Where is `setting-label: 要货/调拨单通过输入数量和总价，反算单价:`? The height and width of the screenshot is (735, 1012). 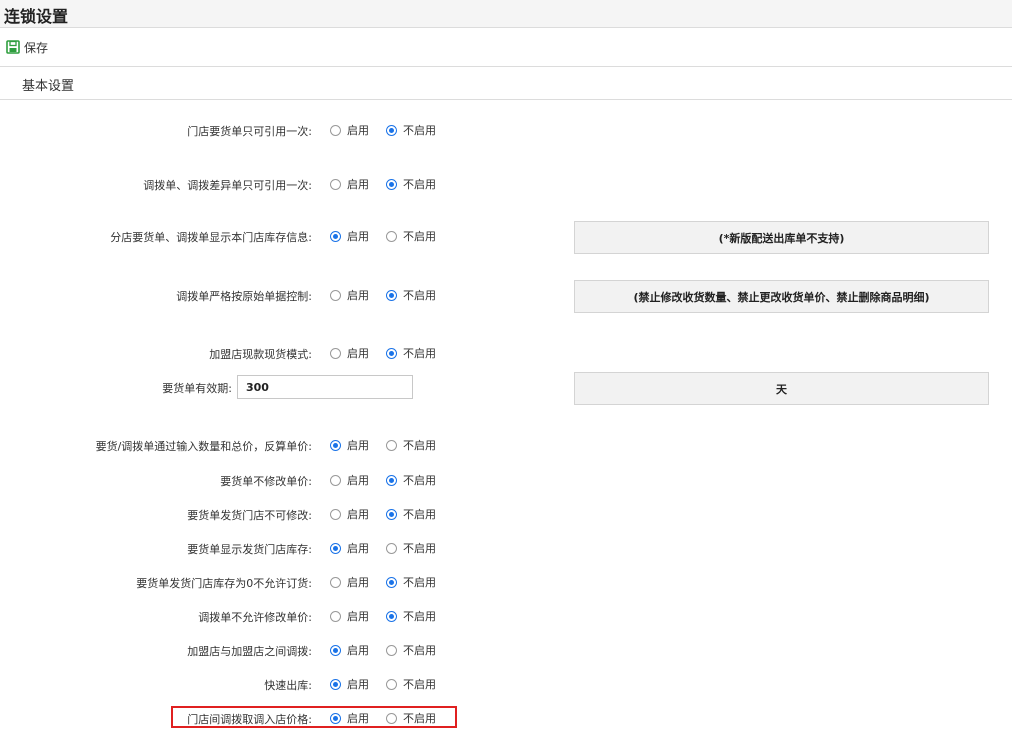 setting-label: 要货/调拨单通过输入数量和总价，反算单价: is located at coordinates (203, 446).